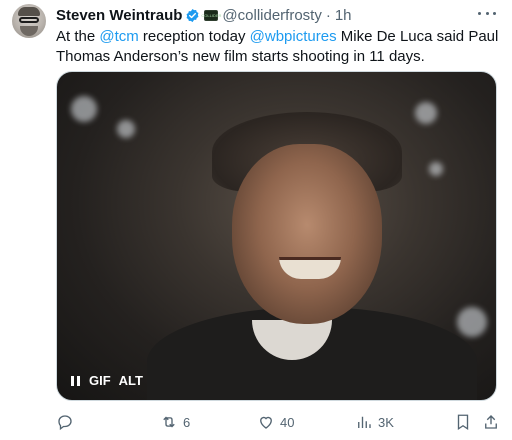 The image size is (512, 440). Describe the element at coordinates (169, 422) in the screenshot. I see `repost-icon` at that location.